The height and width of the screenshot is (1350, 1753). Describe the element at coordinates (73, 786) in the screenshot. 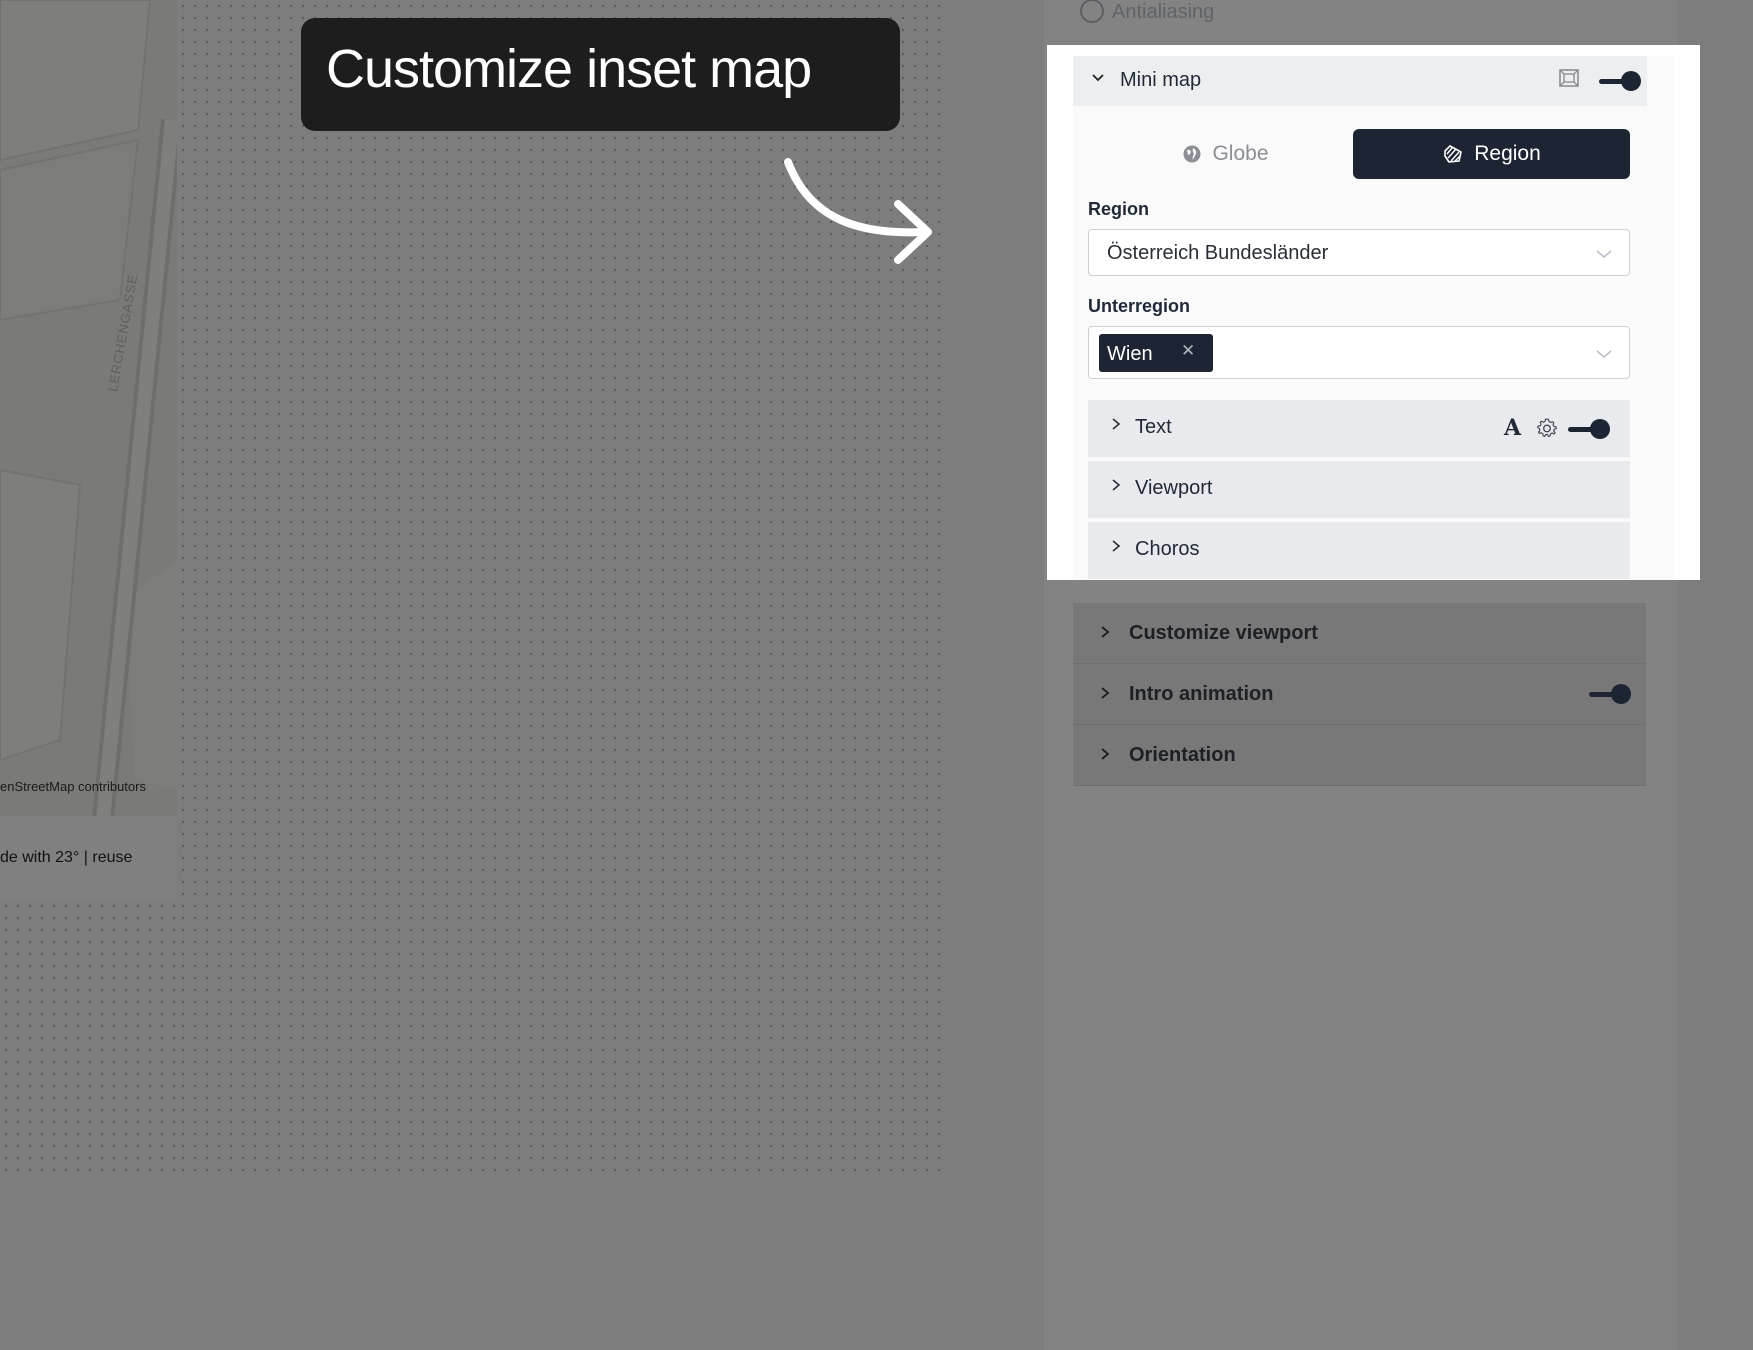

I see `map-attribution: enStreetMap contributors` at that location.